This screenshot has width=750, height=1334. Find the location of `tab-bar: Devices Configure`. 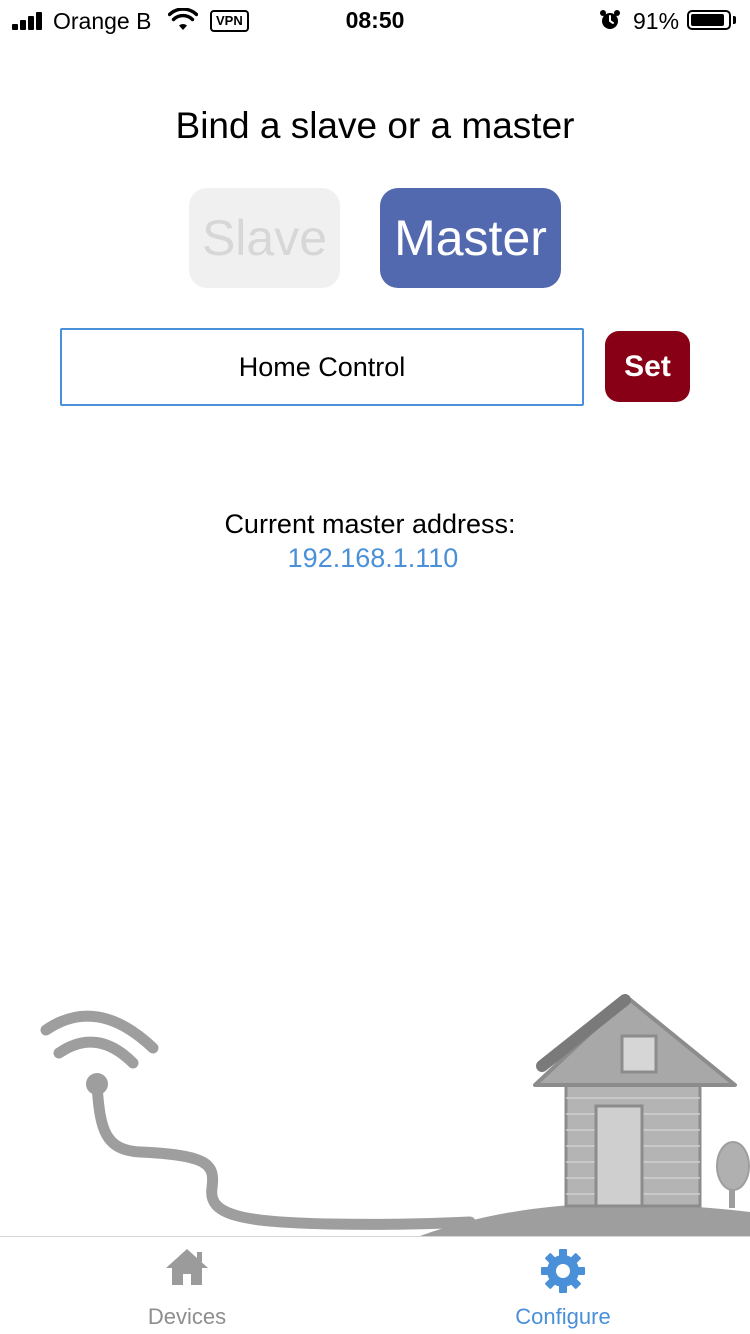

tab-bar: Devices Configure is located at coordinates (375, 1285).